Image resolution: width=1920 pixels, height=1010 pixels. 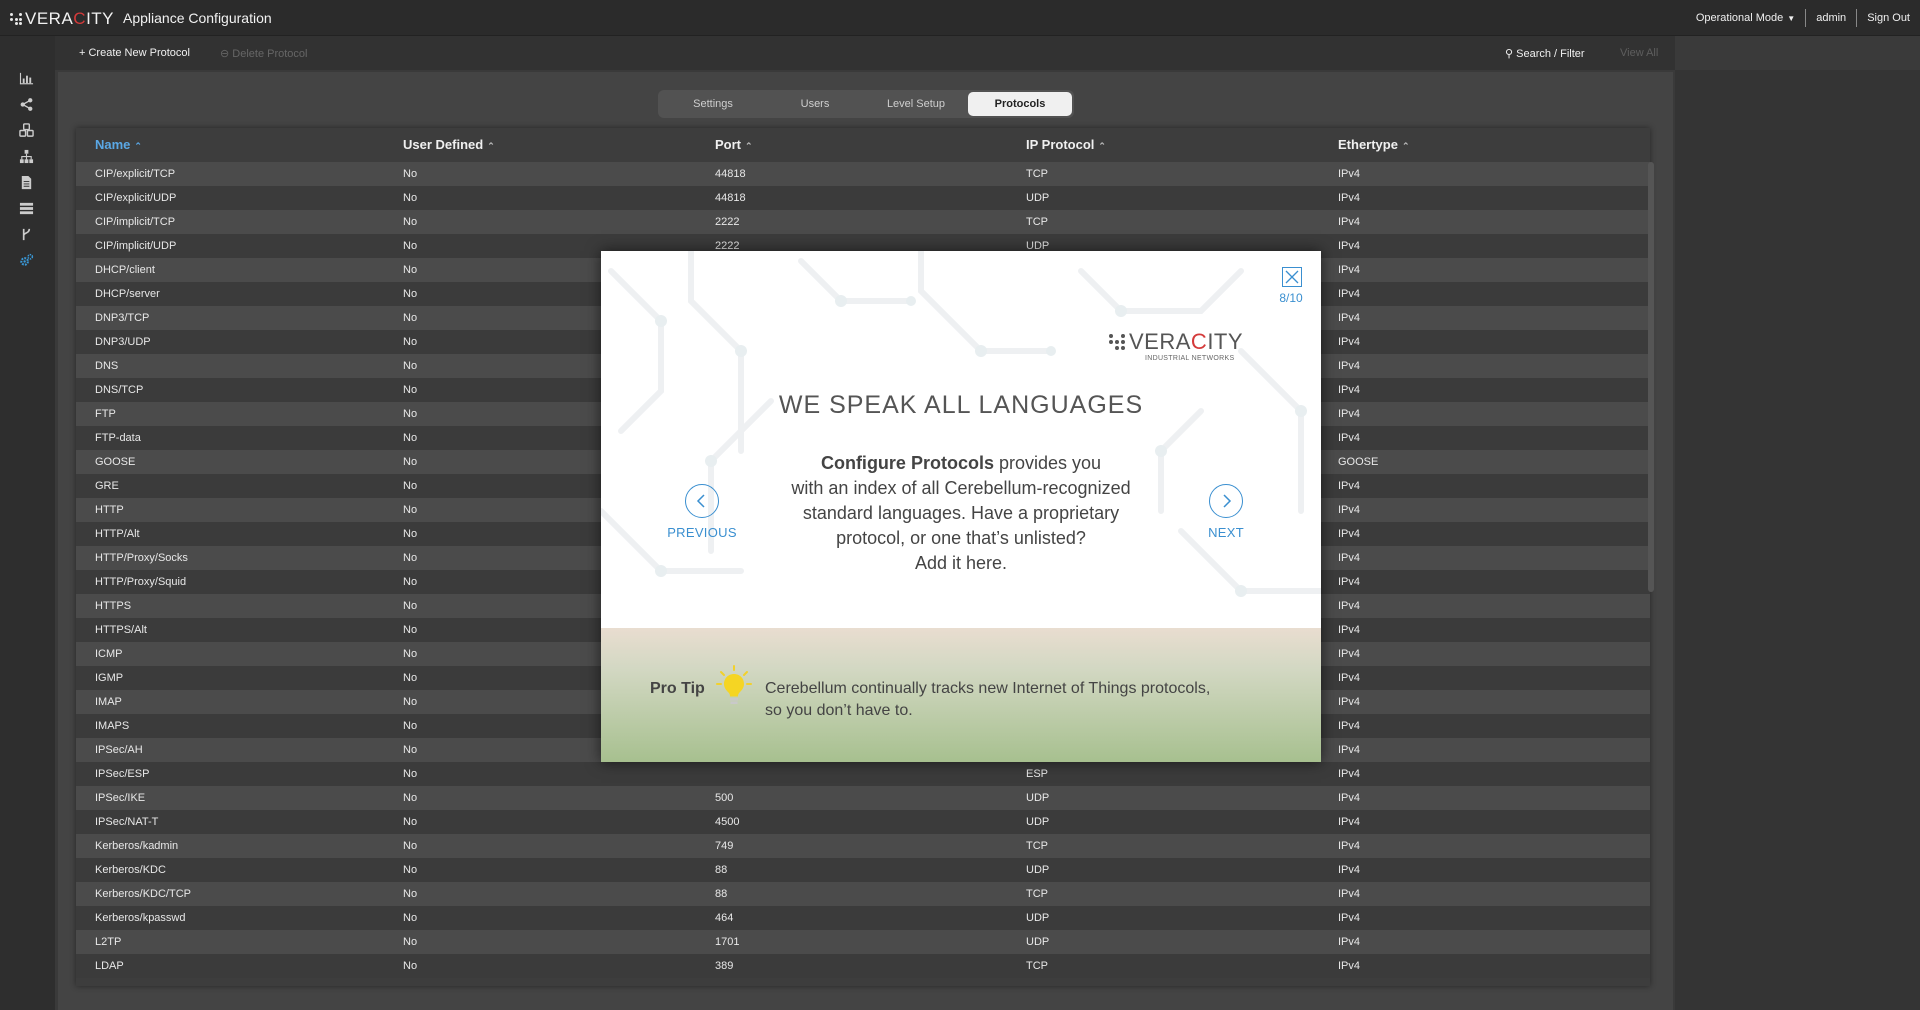 What do you see at coordinates (119, 750) in the screenshot?
I see `table-cell: IPSec/AH` at bounding box center [119, 750].